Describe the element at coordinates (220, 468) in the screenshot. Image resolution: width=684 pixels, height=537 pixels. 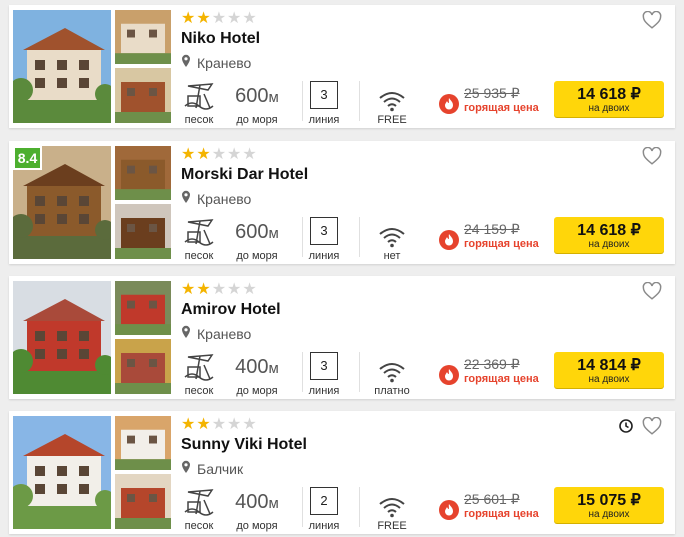
I see `location-label: Балчик` at that location.